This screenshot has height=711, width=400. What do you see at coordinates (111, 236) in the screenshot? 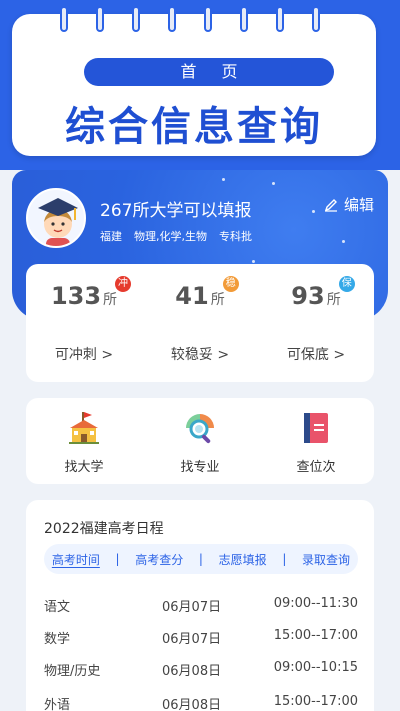
I see `province-tag: 福建` at bounding box center [111, 236].